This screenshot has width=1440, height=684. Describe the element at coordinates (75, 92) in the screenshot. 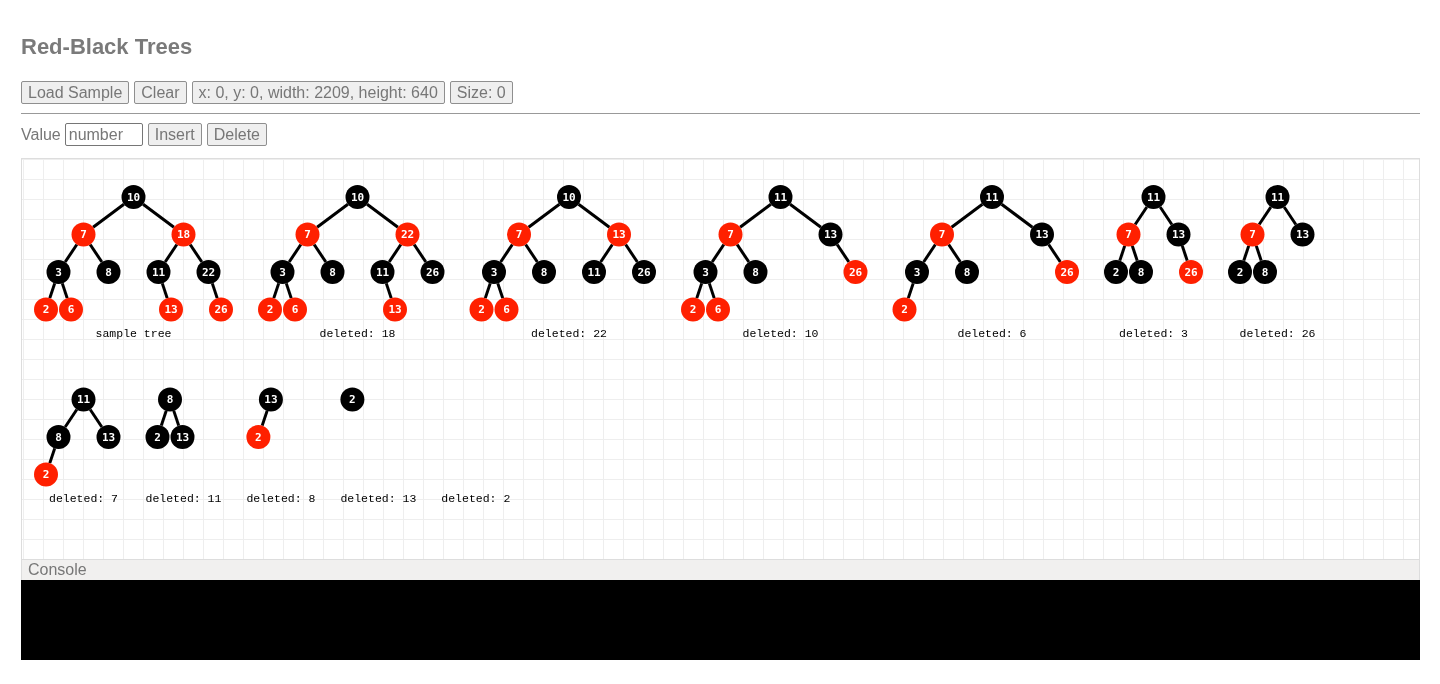

I see `toolbar-button: Load Sample` at that location.